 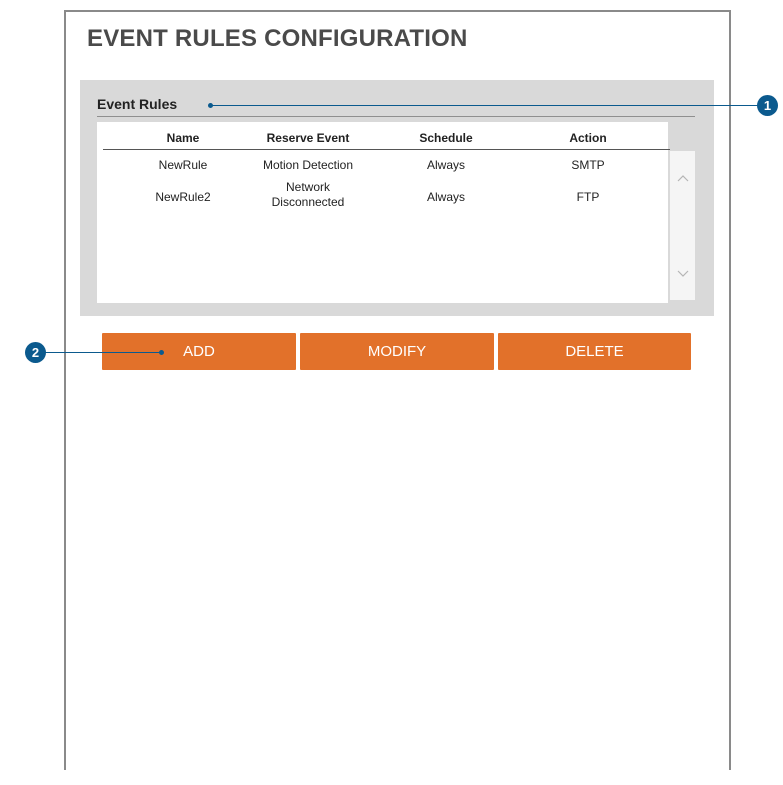 I want to click on chevron-up-icon, so click(x=682, y=177).